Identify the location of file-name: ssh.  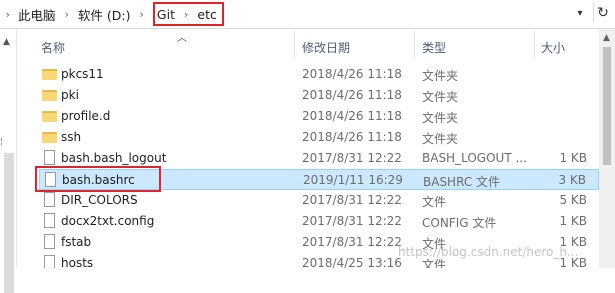
(71, 137).